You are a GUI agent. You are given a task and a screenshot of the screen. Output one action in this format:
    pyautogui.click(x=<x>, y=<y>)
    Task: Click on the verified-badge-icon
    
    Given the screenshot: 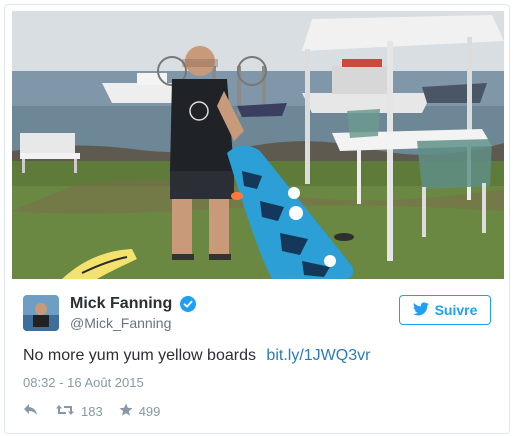 What is the action you would take?
    pyautogui.click(x=188, y=304)
    